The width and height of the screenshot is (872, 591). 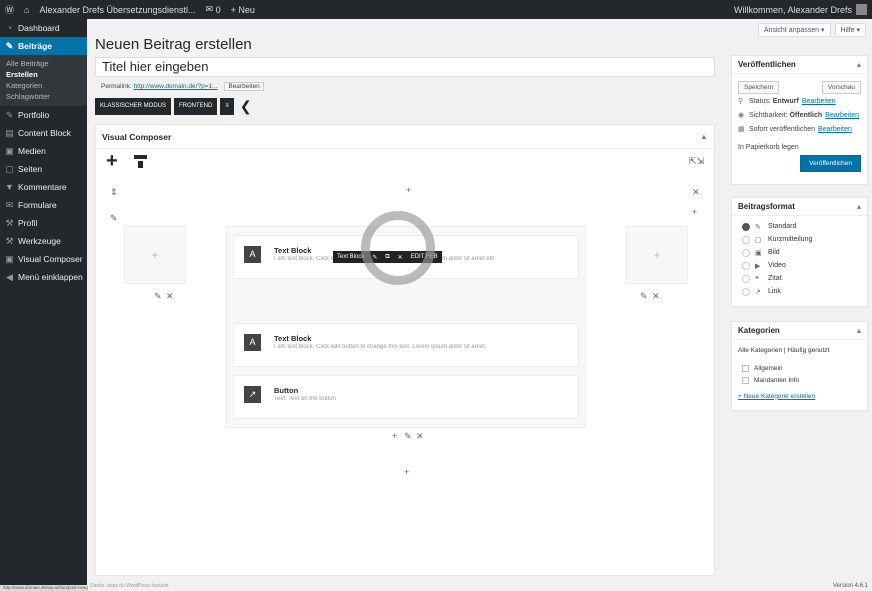 I want to click on add-column-top-icon: +, so click(x=408, y=190).